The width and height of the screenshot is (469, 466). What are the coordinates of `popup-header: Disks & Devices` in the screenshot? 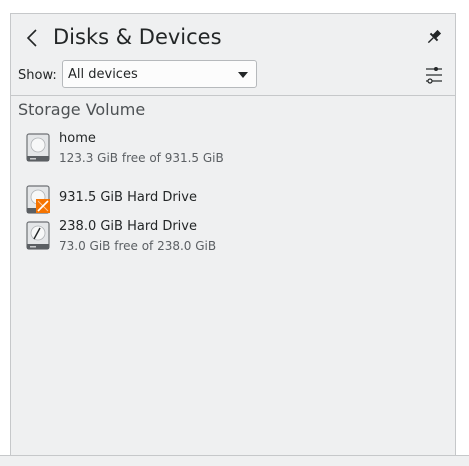 It's located at (233, 38).